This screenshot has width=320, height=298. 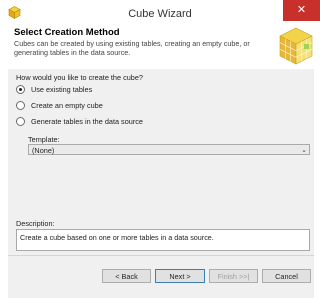 I want to click on page-title: Select Creation Method, so click(x=67, y=32).